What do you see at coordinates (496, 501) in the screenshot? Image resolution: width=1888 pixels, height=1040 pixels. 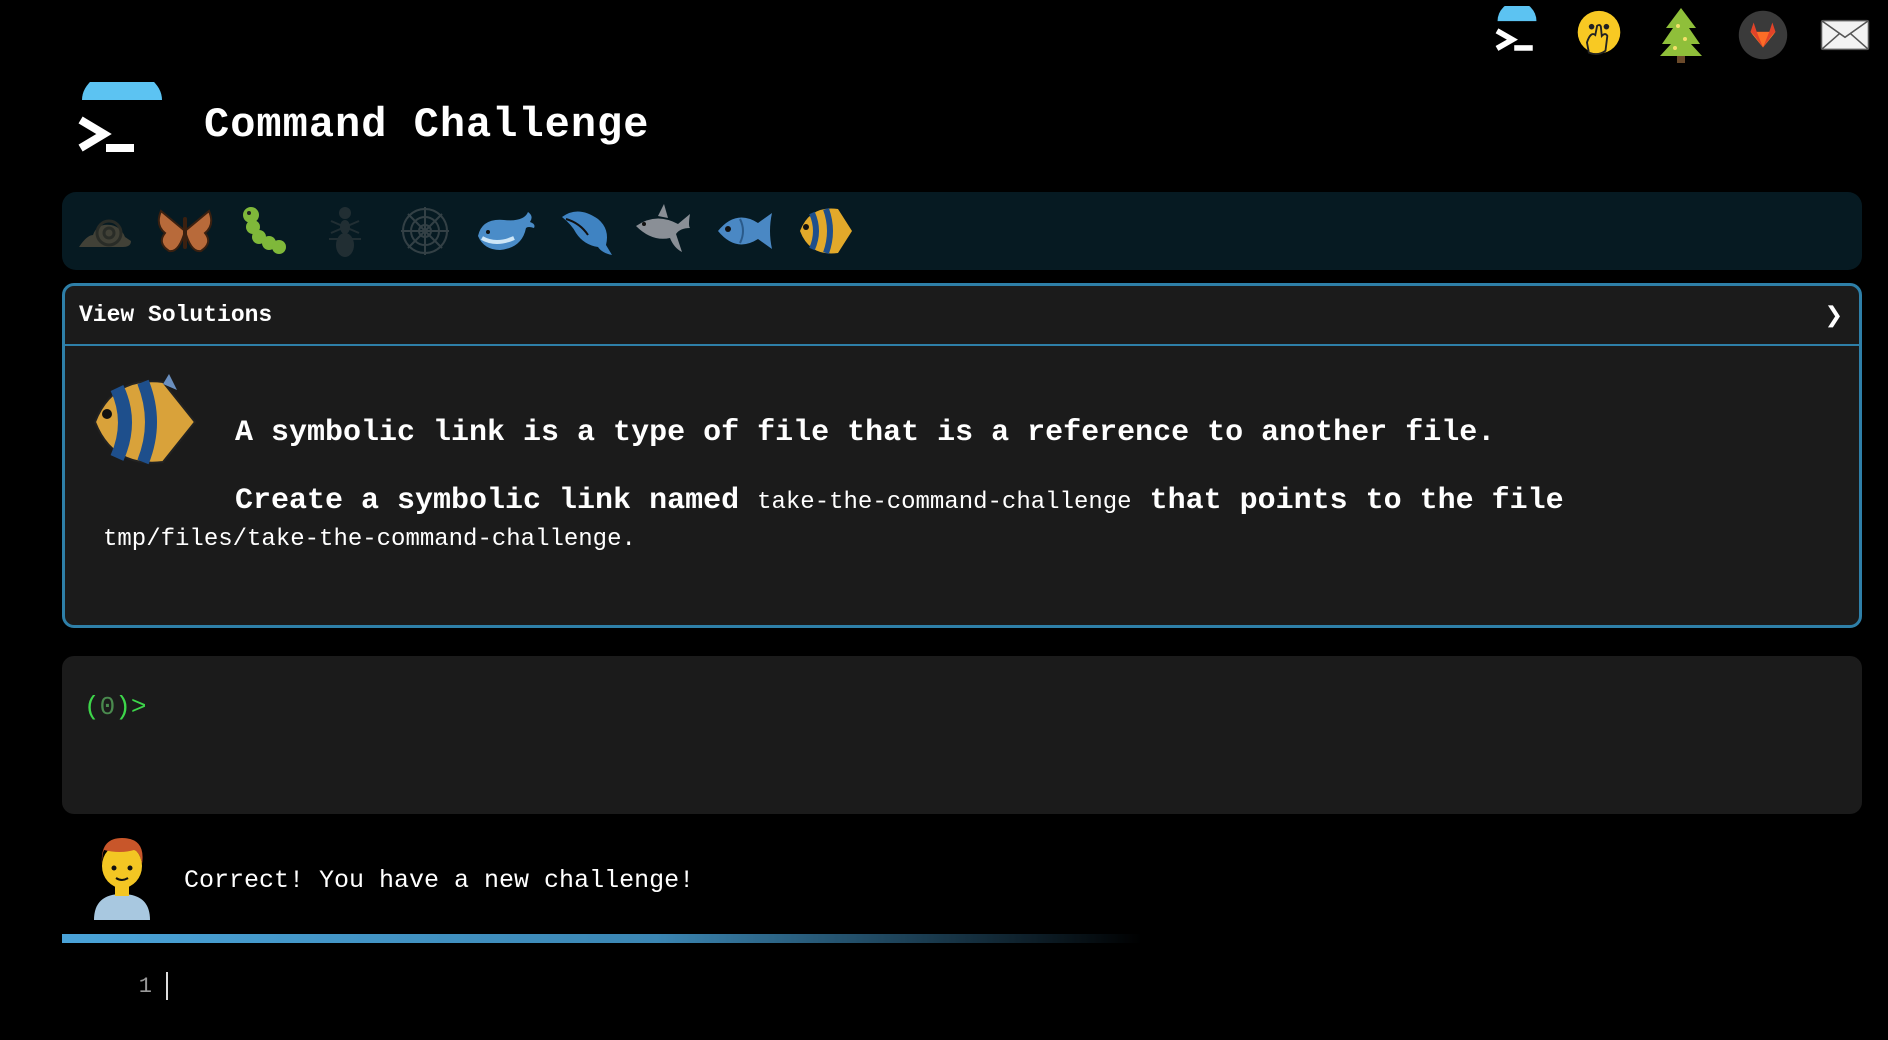 I see `task-prefix: Create a symbolic link named` at bounding box center [496, 501].